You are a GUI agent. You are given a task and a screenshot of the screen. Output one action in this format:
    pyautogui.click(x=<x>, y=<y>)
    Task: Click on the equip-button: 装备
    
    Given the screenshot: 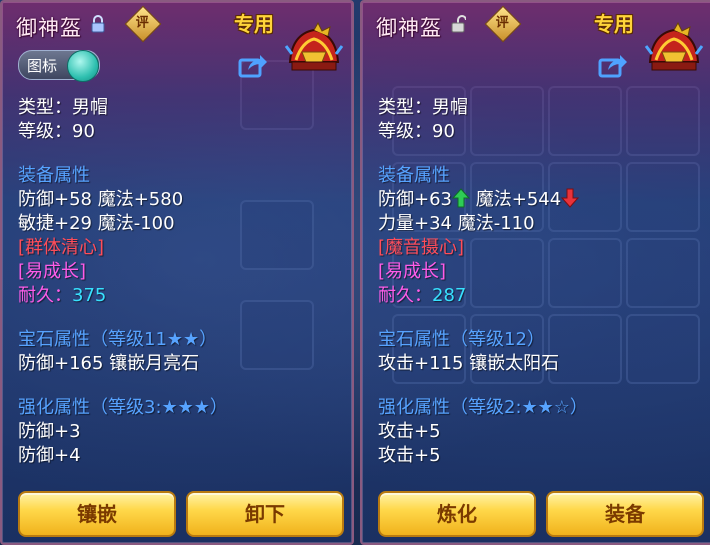 What is the action you would take?
    pyautogui.click(x=625, y=514)
    